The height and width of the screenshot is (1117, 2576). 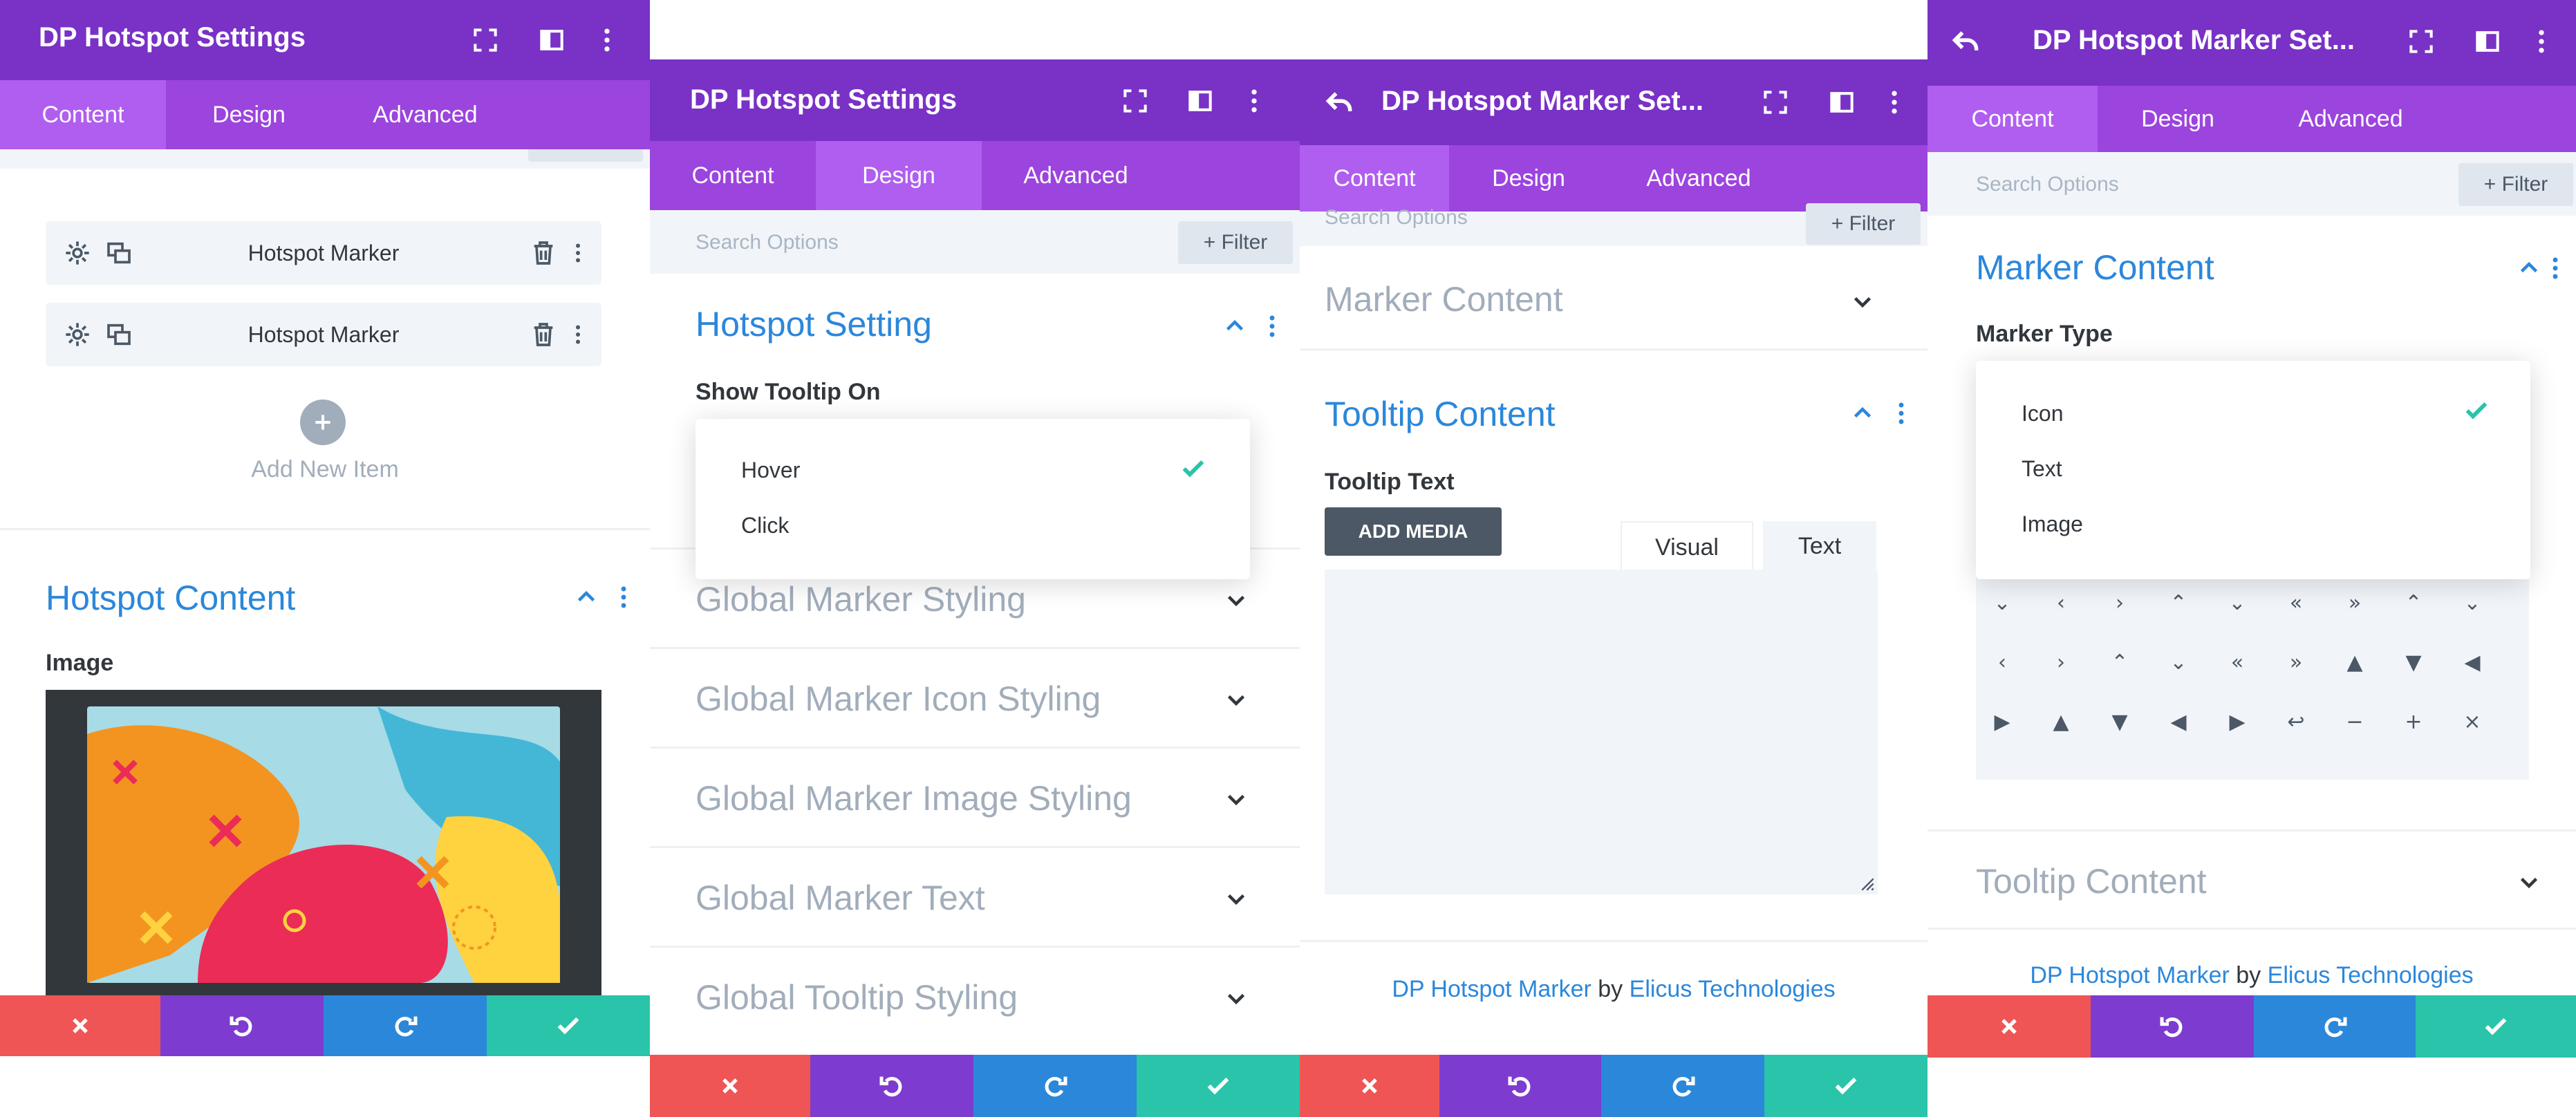 I want to click on marker-type-dropdown: Icon Text Image, so click(x=2253, y=470).